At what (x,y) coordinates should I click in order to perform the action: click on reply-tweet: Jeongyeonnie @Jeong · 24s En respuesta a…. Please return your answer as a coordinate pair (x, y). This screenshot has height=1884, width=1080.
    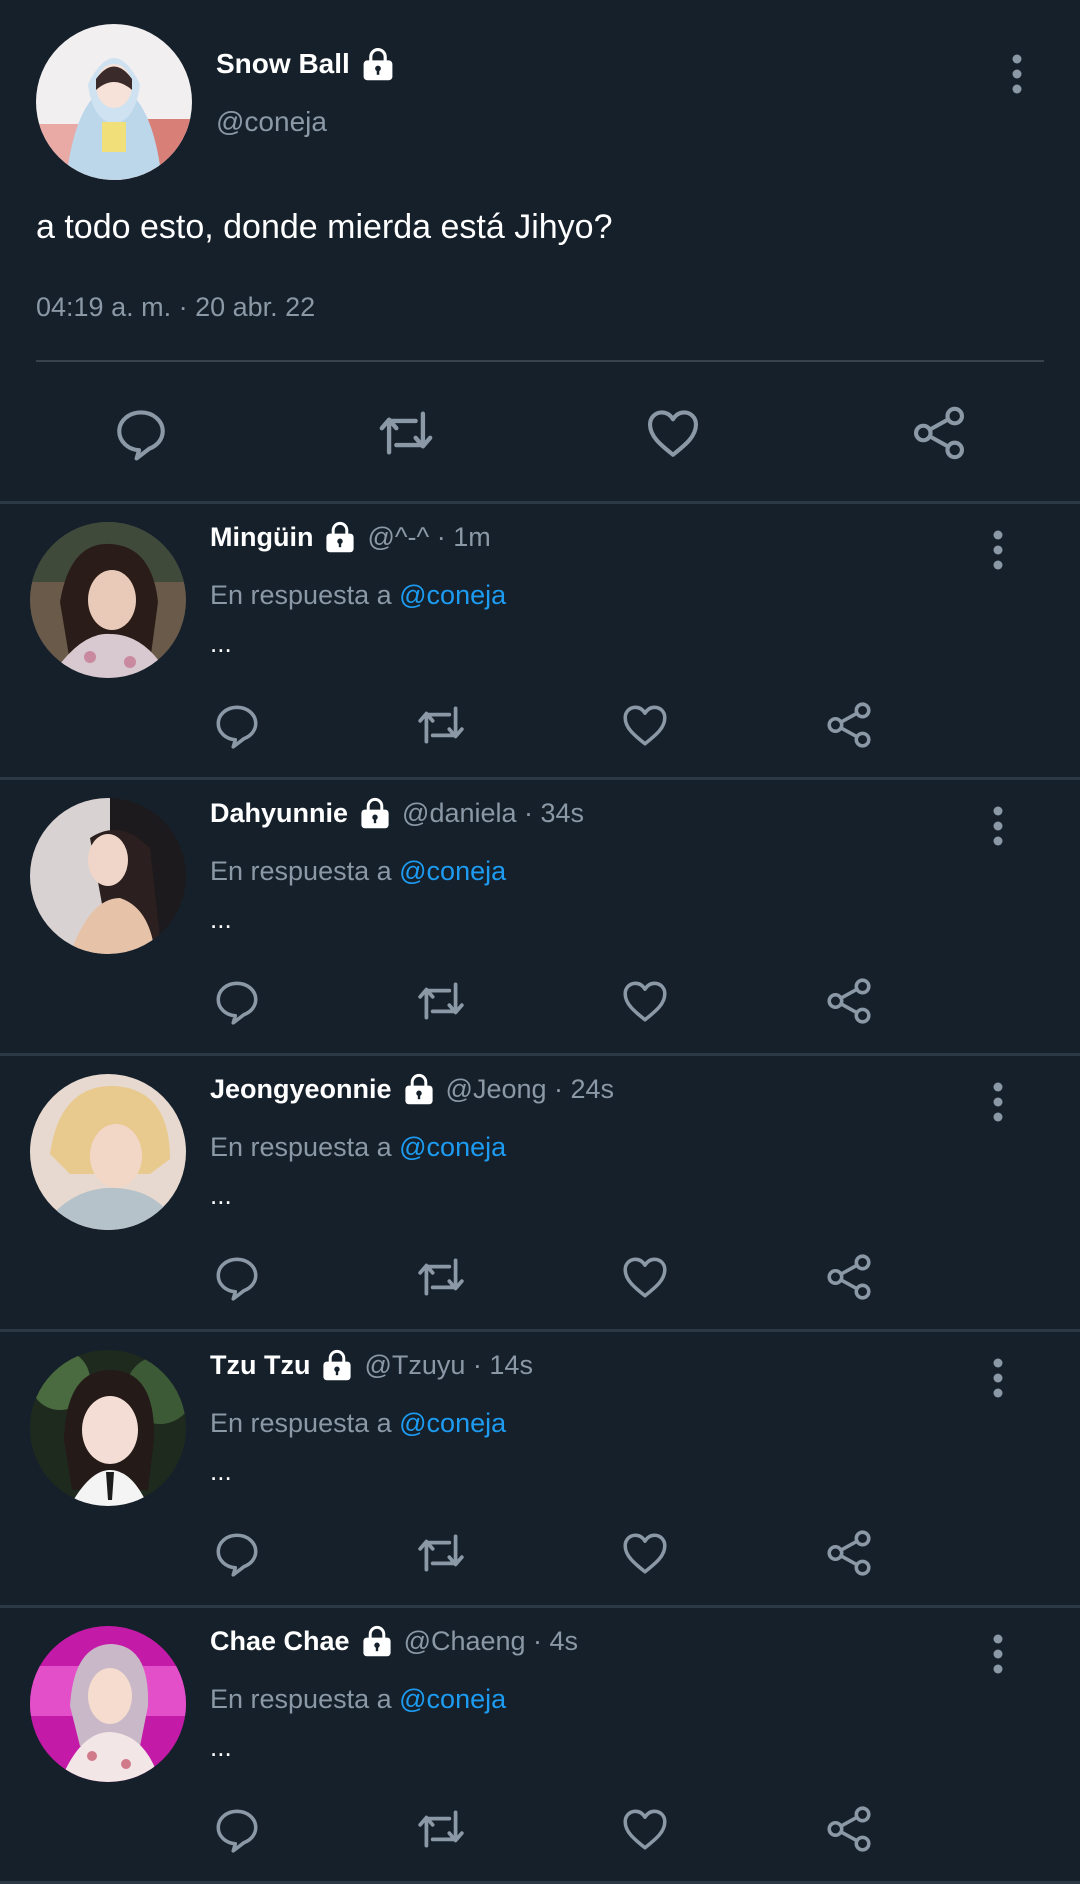
    Looking at the image, I should click on (540, 1194).